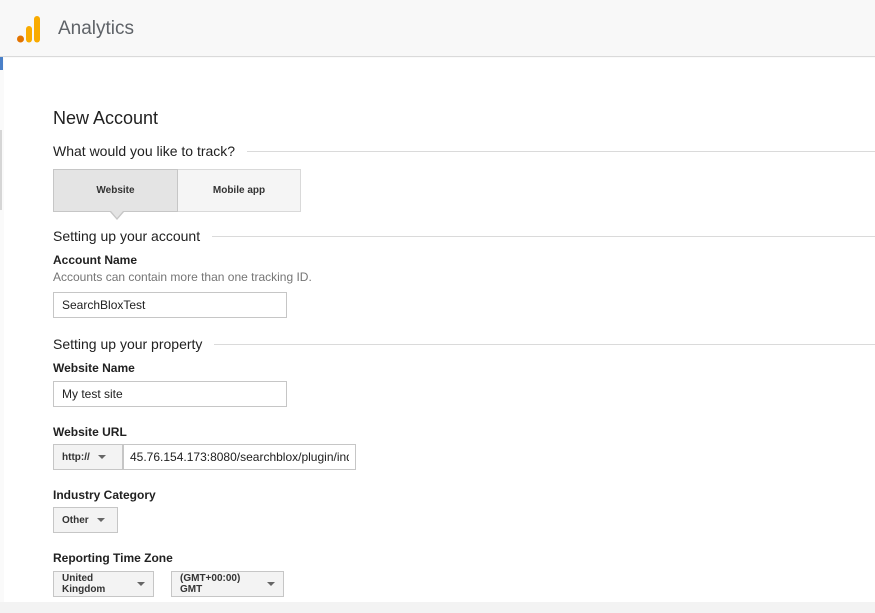  I want to click on account-name-label: Account Name, so click(95, 260).